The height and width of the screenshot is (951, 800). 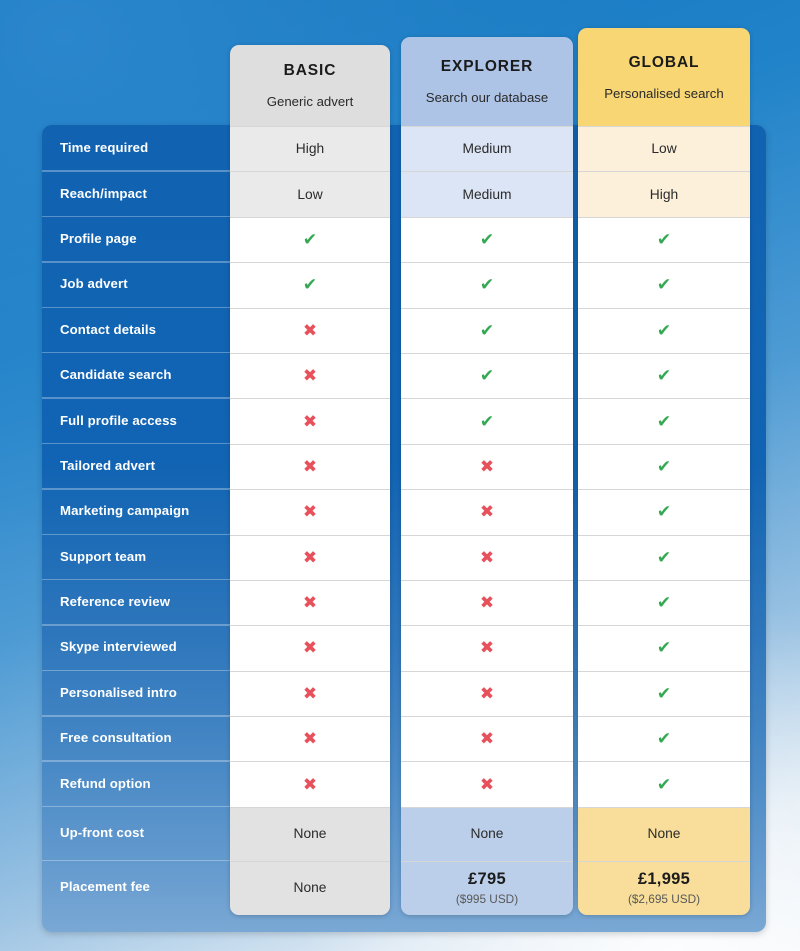 I want to click on feature-label-row: Contact details, so click(x=141, y=329).